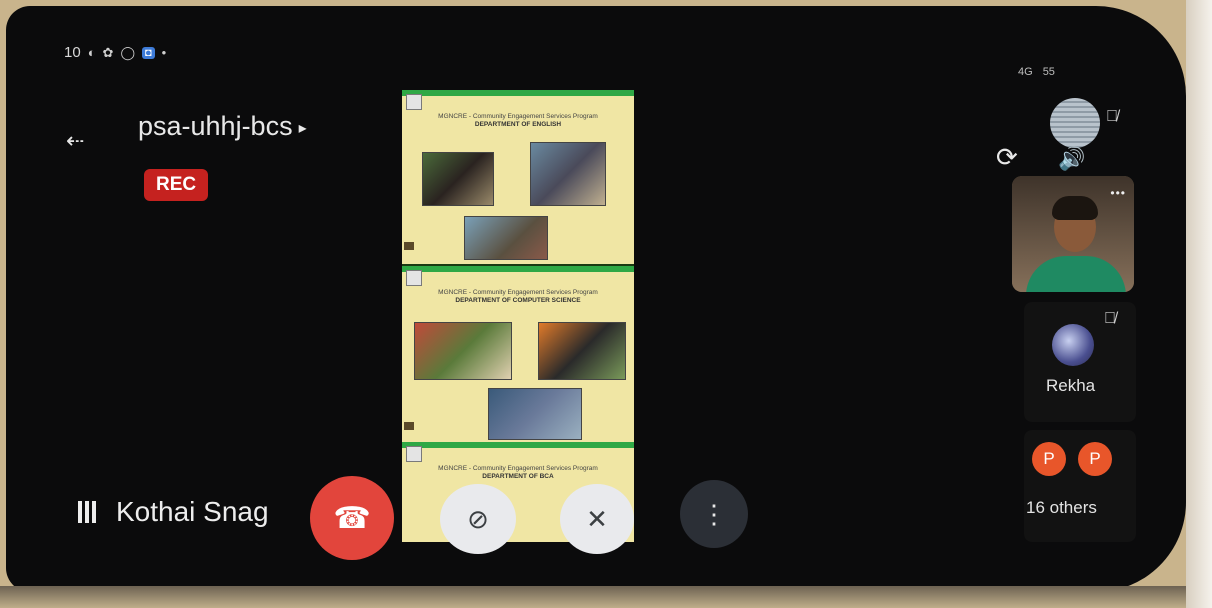 The height and width of the screenshot is (608, 1212). I want to click on whatsapp-icon: ◯, so click(128, 52).